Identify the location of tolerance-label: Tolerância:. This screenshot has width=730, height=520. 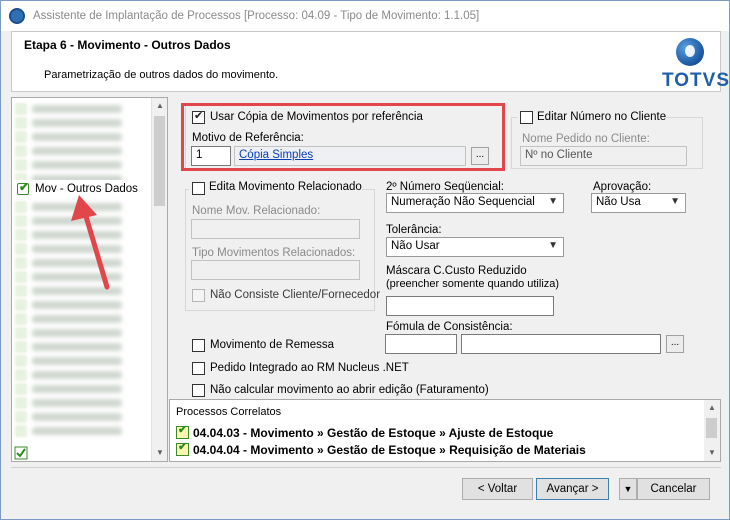
(414, 230).